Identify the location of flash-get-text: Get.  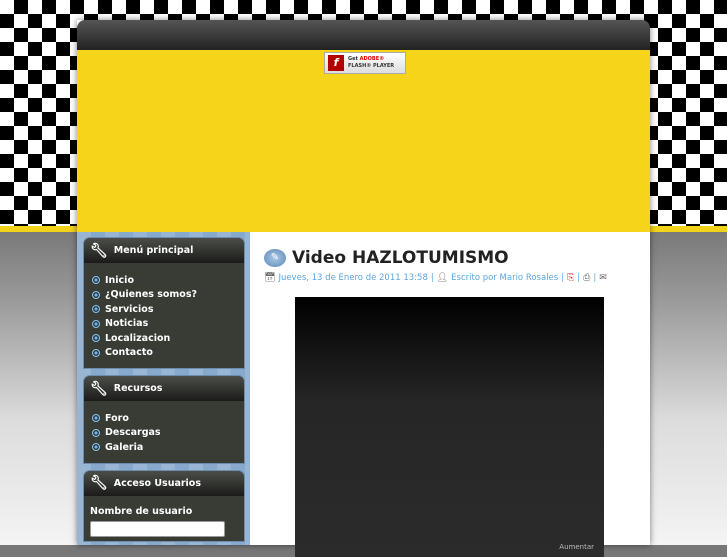
(353, 59).